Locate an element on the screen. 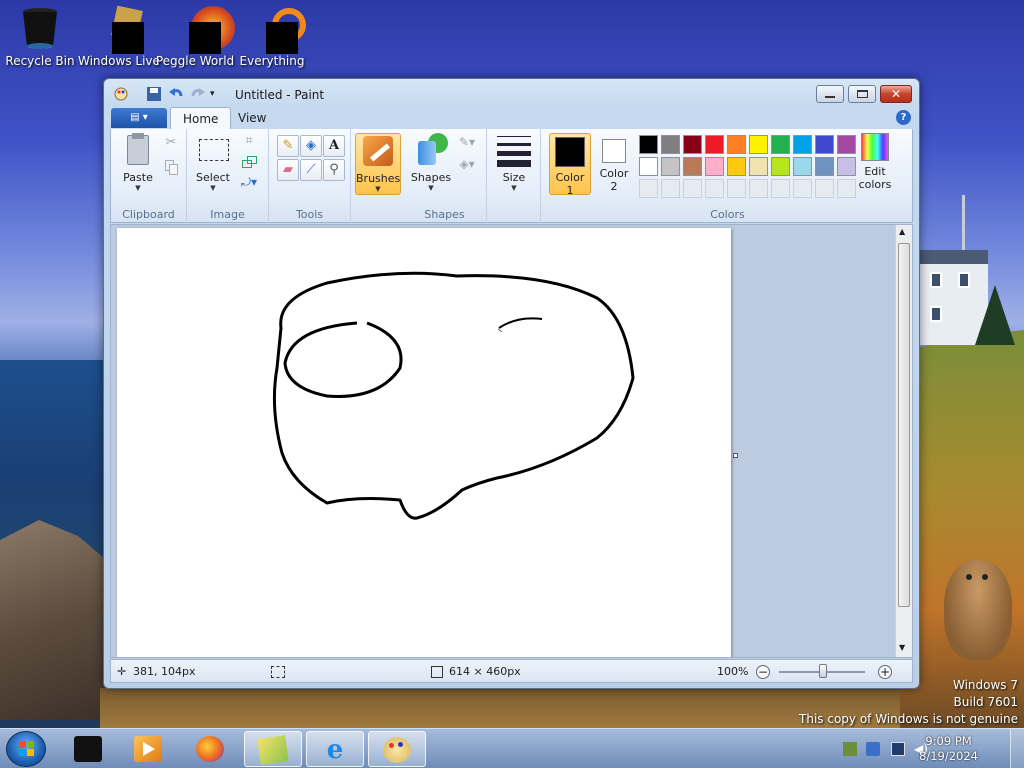  chevron-down-icon: ▼ is located at coordinates (378, 189).